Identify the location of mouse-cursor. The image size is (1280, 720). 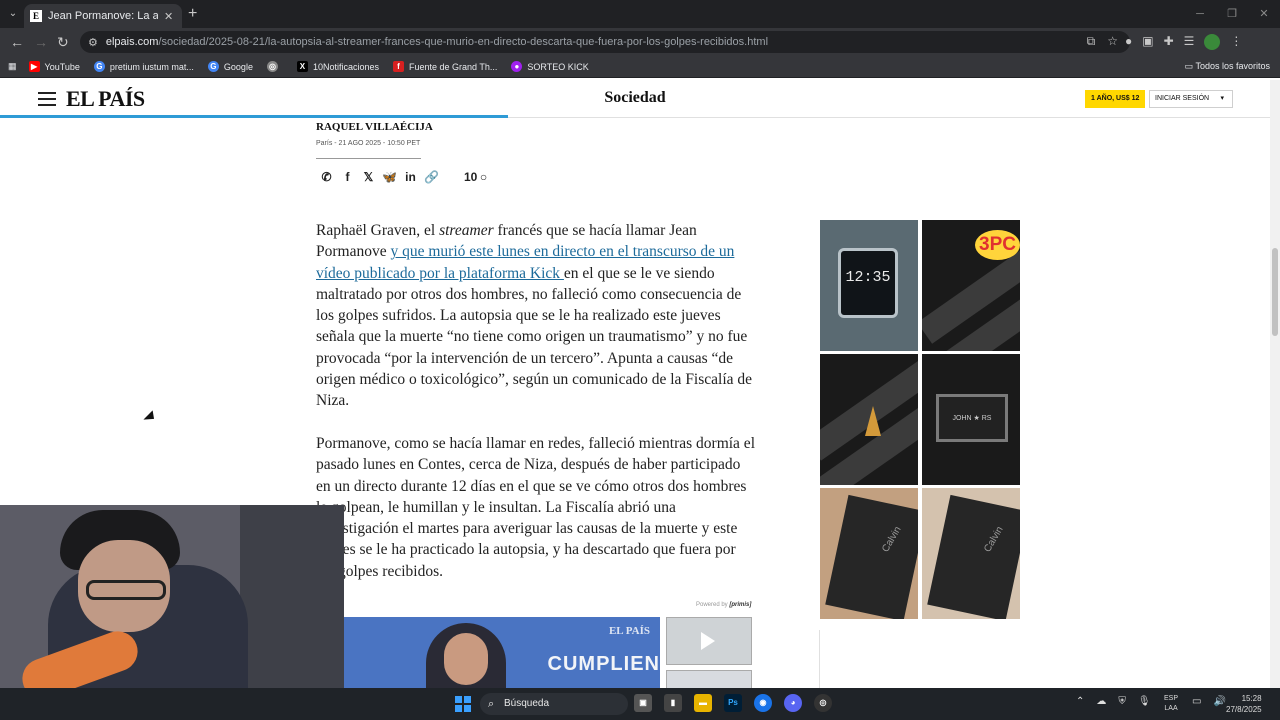
(150, 417).